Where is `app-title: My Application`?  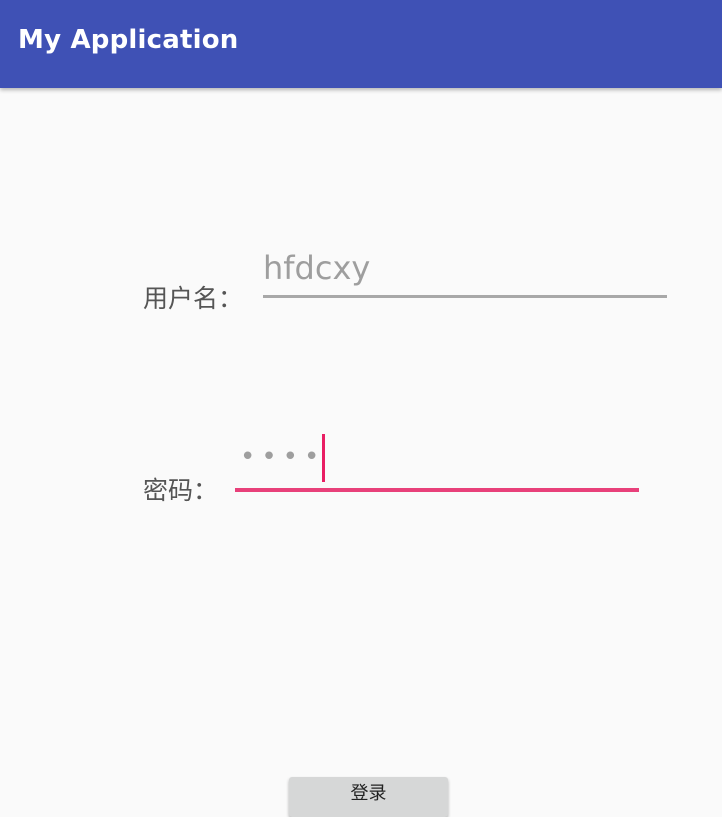
app-title: My Application is located at coordinates (128, 40).